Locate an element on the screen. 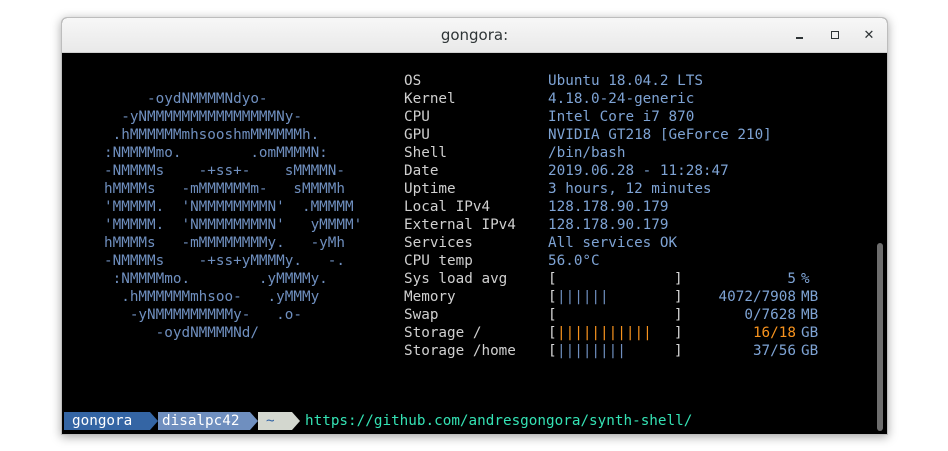 This screenshot has height=451, width=948. maximize-icon is located at coordinates (835, 35).